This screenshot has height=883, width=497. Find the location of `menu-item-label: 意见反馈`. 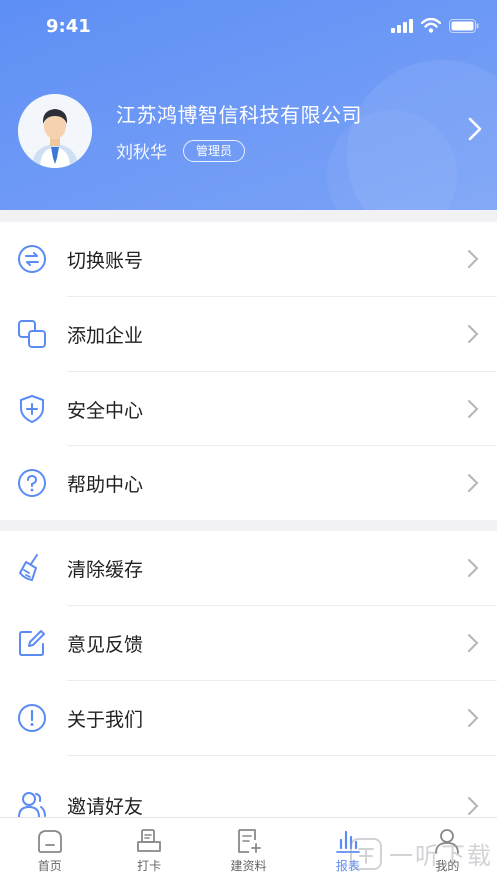

menu-item-label: 意见反馈 is located at coordinates (105, 644).